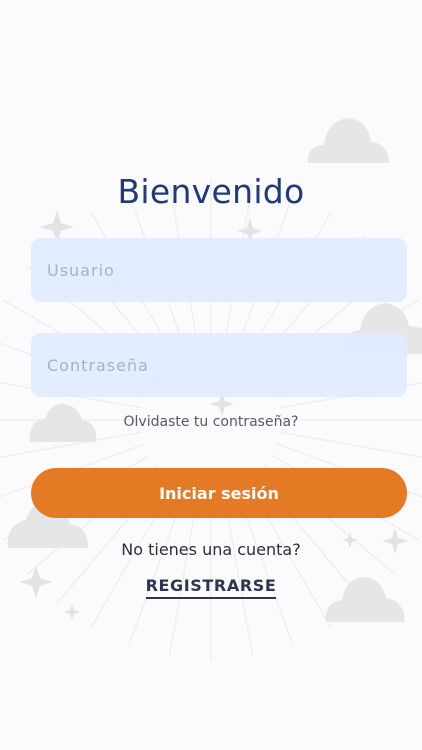 The width and height of the screenshot is (422, 750). Describe the element at coordinates (211, 422) in the screenshot. I see `forgot-password-link: Olvidaste tu contraseña?` at that location.